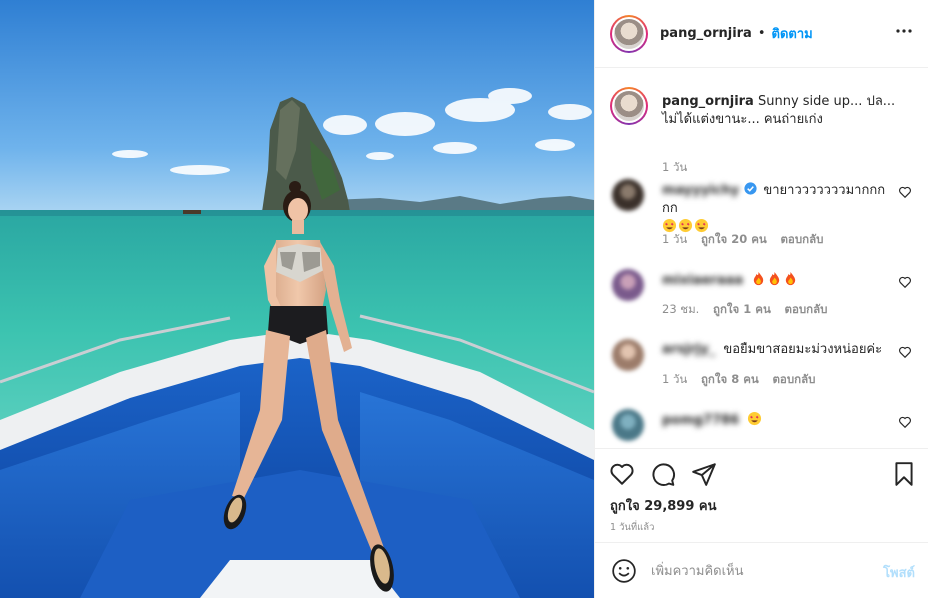  Describe the element at coordinates (756, 571) in the screenshot. I see `add-comment-input` at that location.